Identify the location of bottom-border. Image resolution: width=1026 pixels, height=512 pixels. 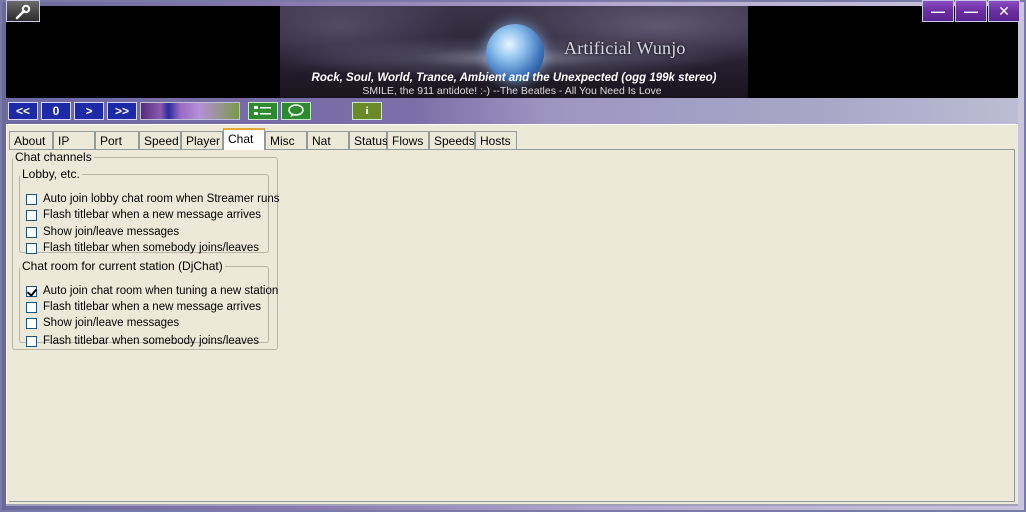
(512, 505).